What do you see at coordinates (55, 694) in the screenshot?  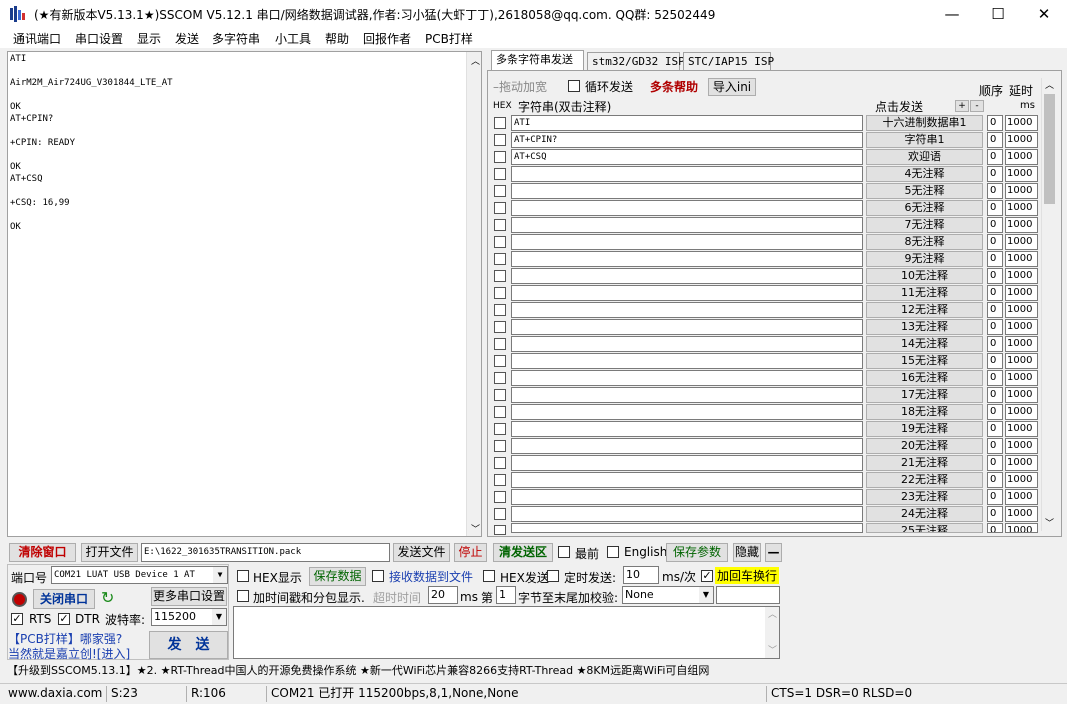 I see `status-site: www.daxia.com` at bounding box center [55, 694].